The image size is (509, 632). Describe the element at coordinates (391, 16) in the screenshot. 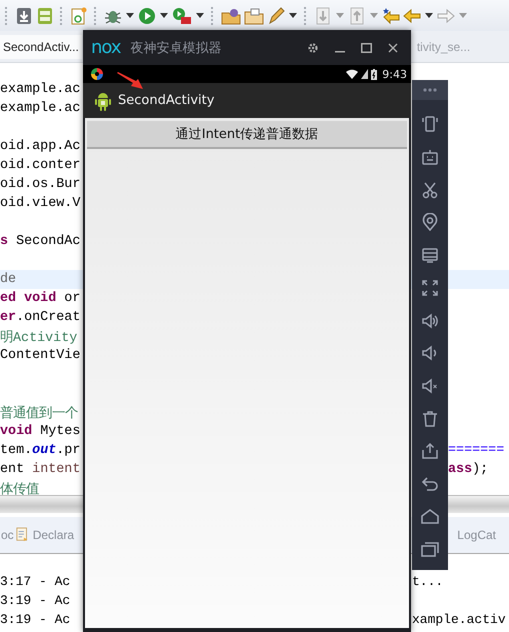

I see `back-star-arrow-icon` at that location.